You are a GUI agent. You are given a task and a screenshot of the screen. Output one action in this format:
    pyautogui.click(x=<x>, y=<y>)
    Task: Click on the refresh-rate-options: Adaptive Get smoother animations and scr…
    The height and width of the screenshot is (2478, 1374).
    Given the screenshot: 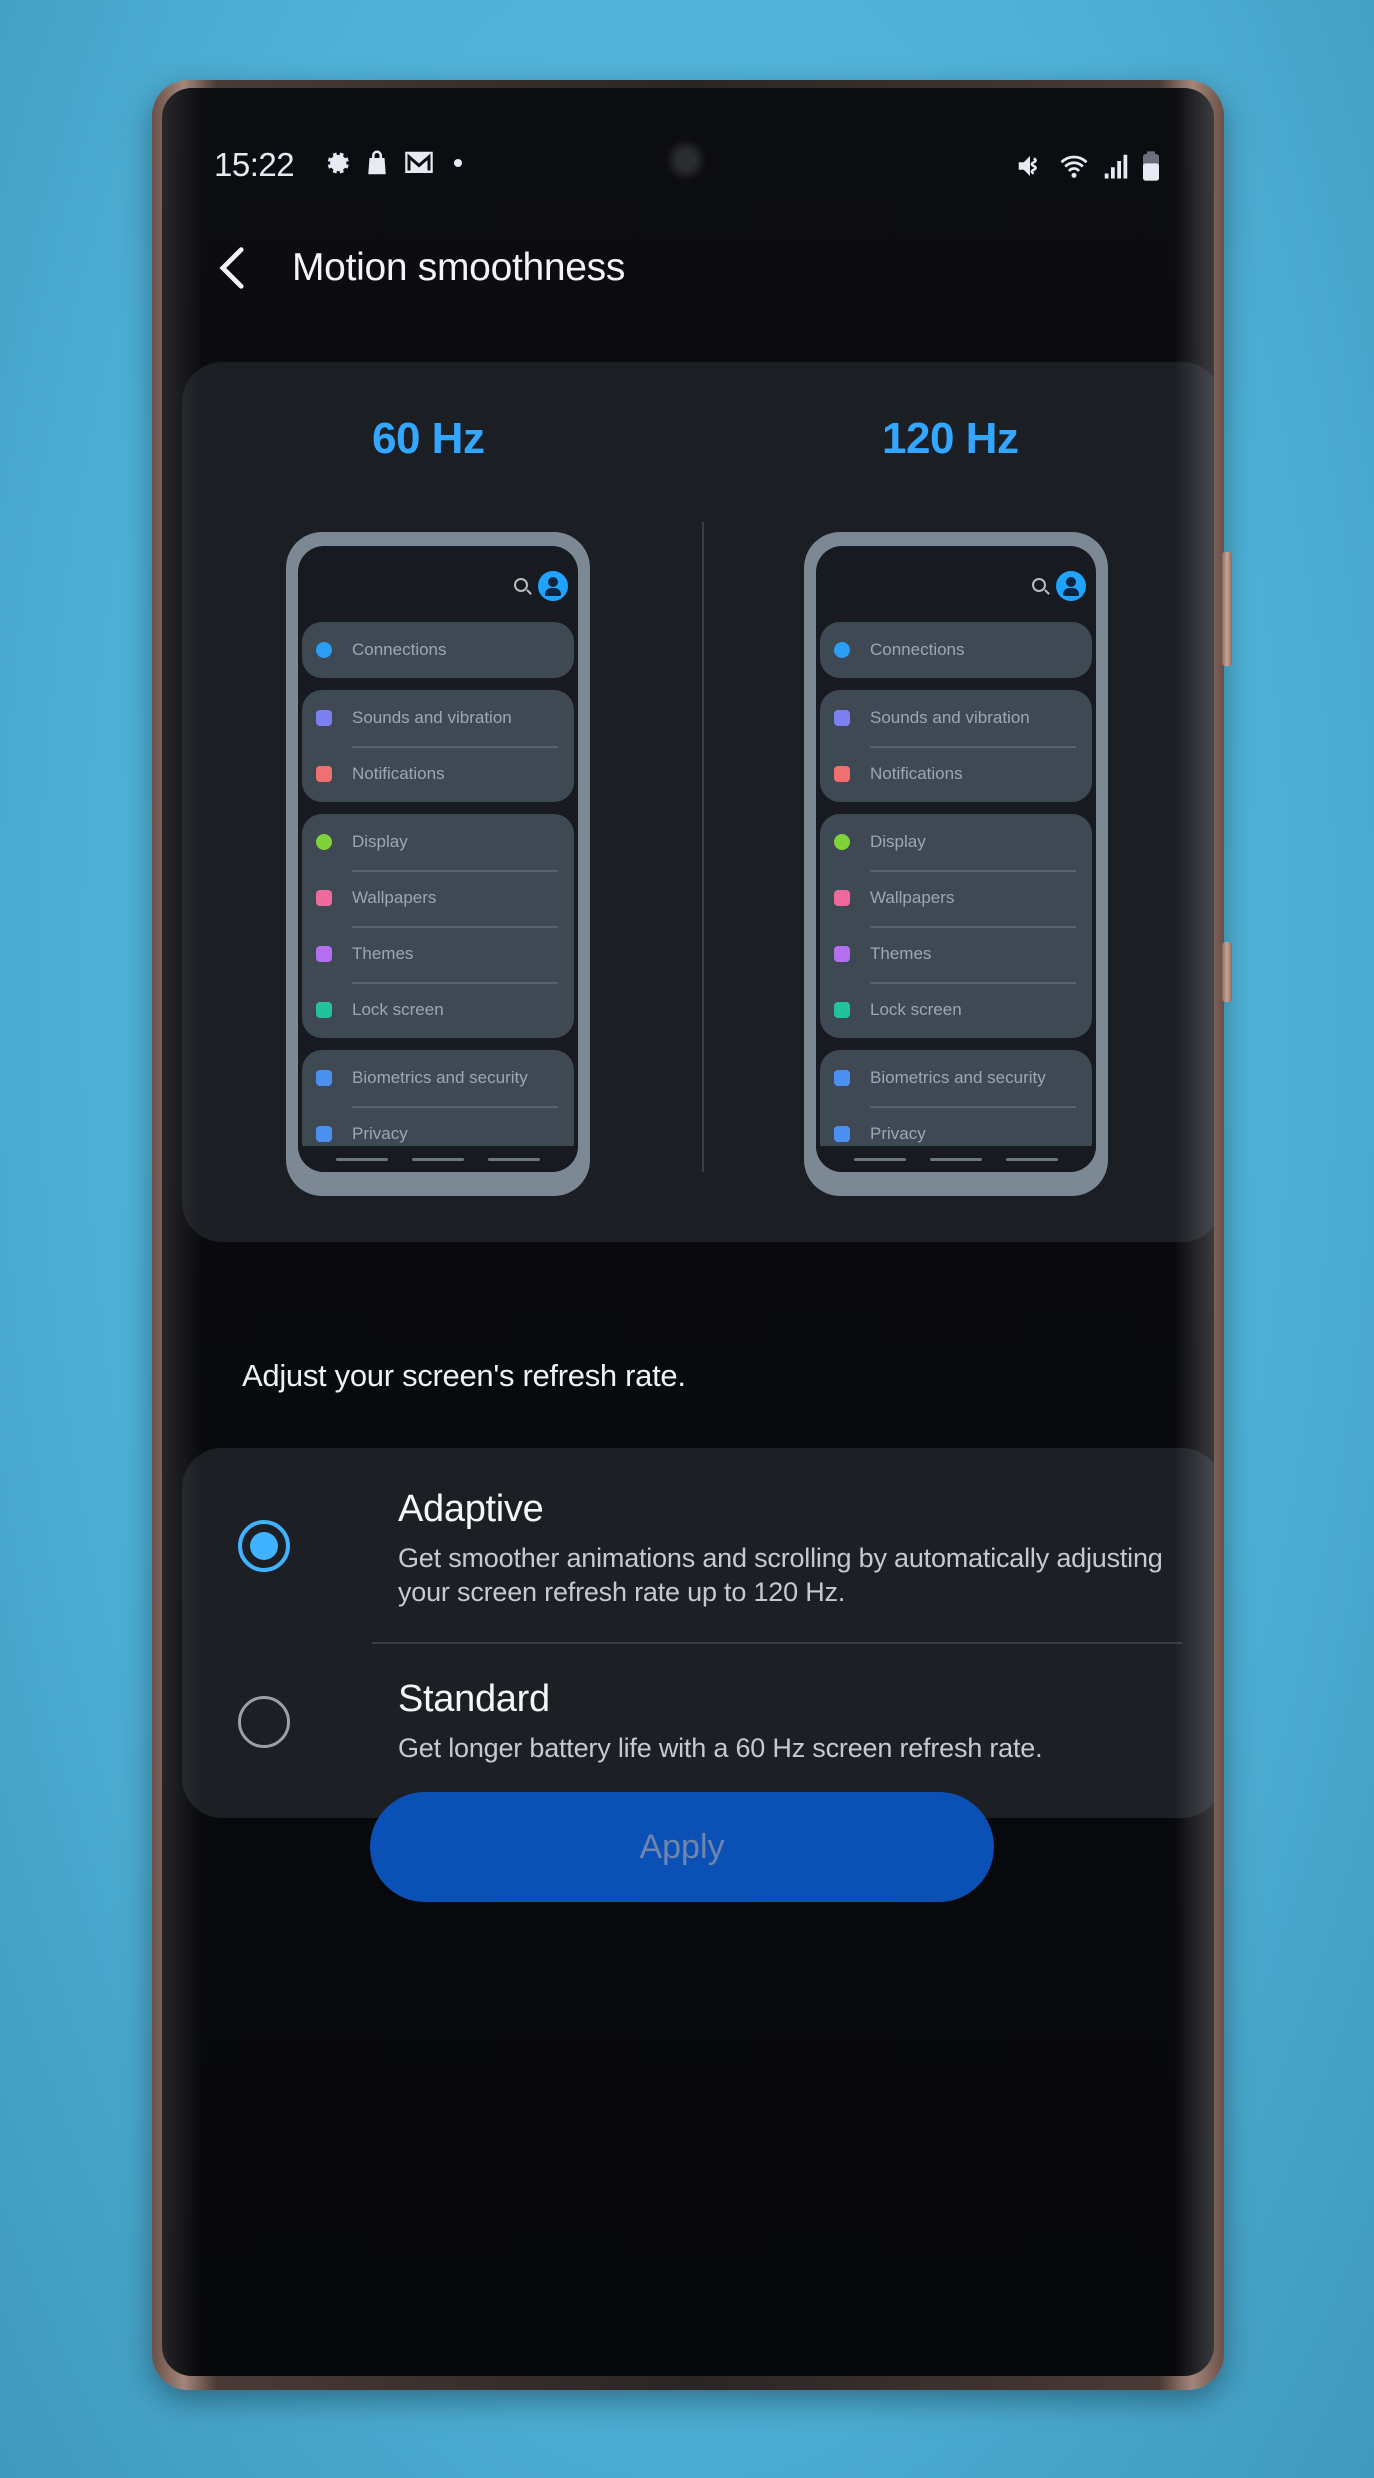 What is the action you would take?
    pyautogui.click(x=698, y=1633)
    